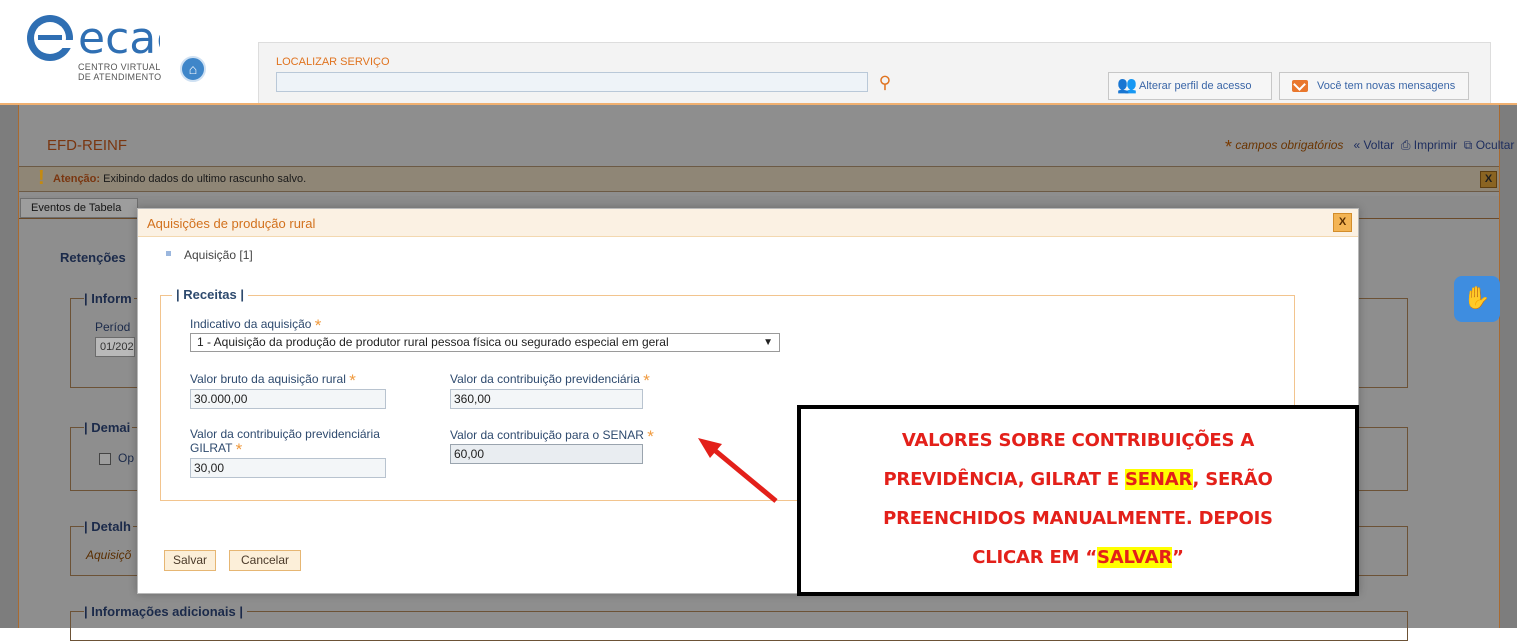 This screenshot has width=1517, height=641. What do you see at coordinates (168, 253) in the screenshot?
I see `tree-bullet-icon` at bounding box center [168, 253].